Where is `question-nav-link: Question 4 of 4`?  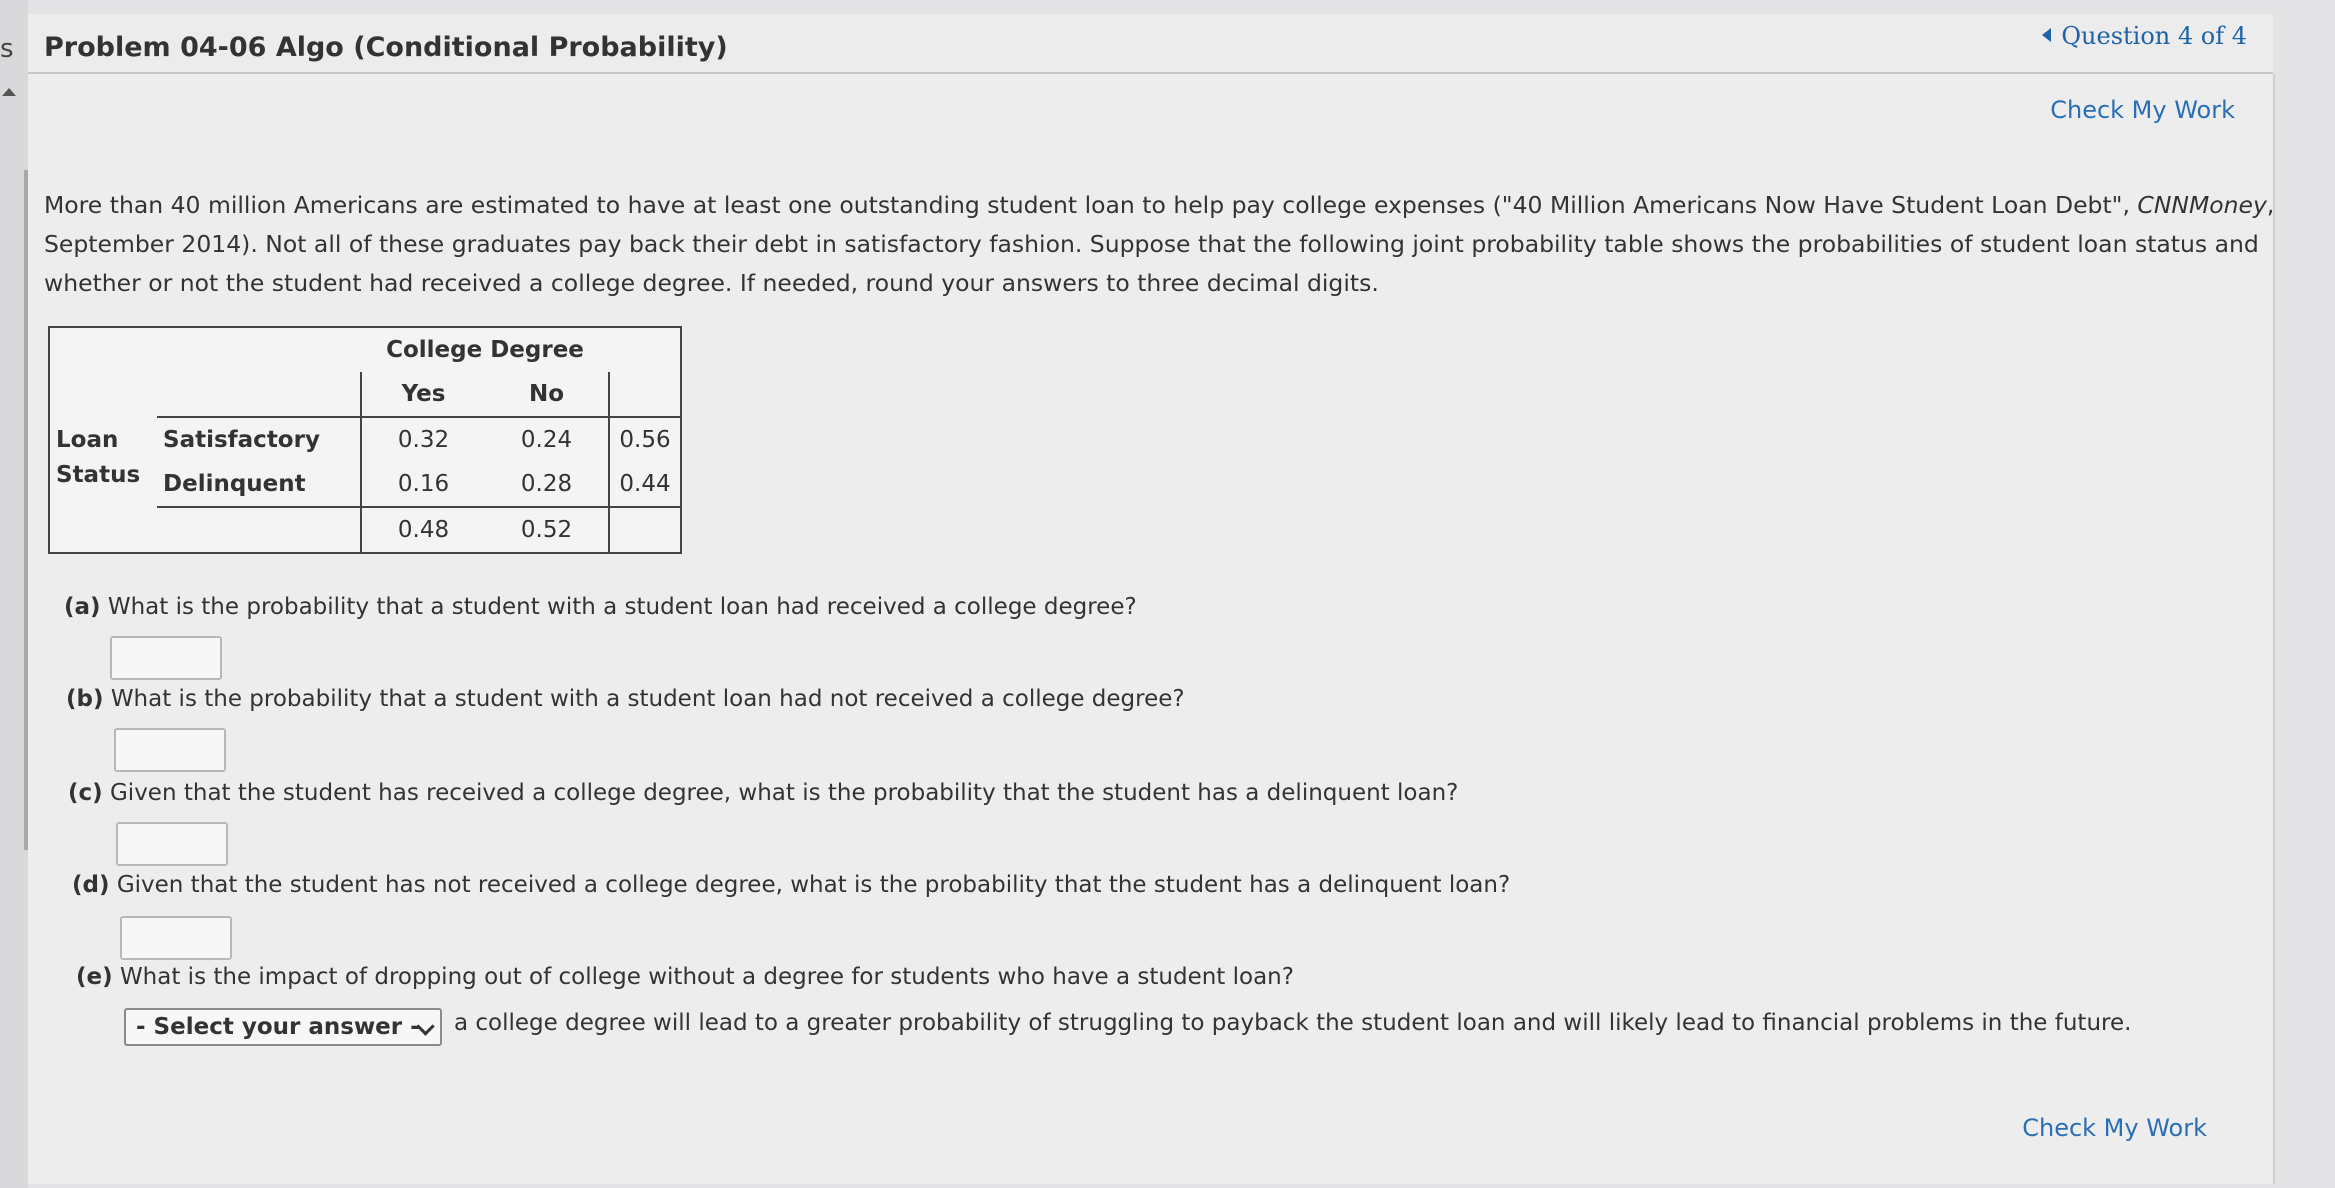
question-nav-link: Question 4 of 4 is located at coordinates (2144, 36).